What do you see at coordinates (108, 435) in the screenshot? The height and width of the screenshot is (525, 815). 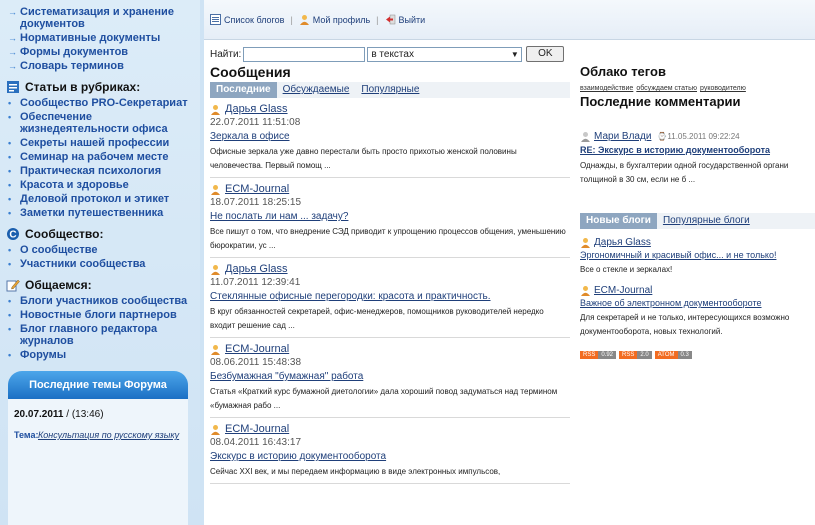 I see `forum-topic-link: Консультация по русскому языку` at bounding box center [108, 435].